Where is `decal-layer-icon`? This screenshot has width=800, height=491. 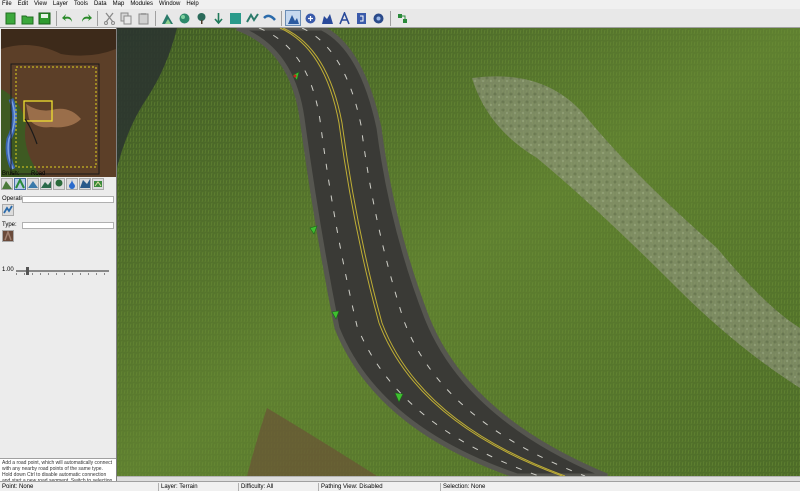 decal-layer-icon is located at coordinates (310, 18).